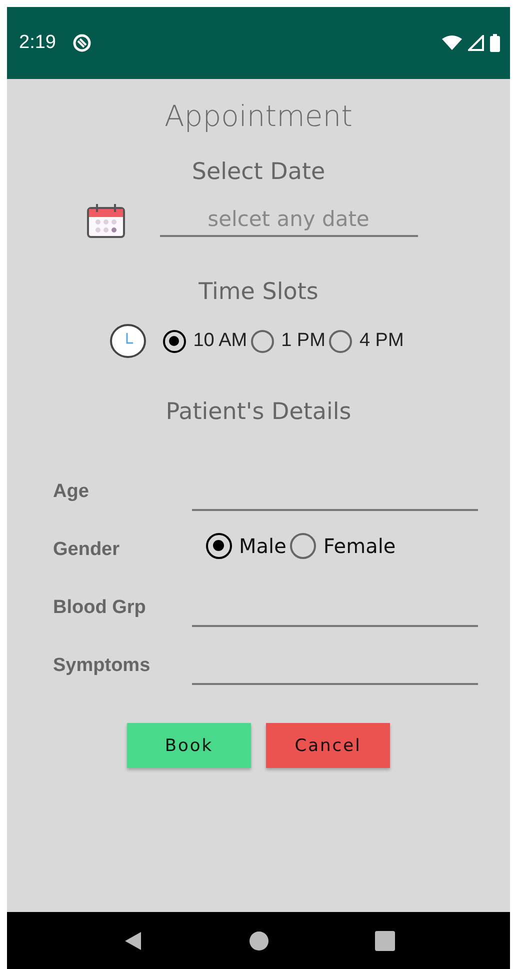  What do you see at coordinates (106, 221) in the screenshot?
I see `calendar-icon` at bounding box center [106, 221].